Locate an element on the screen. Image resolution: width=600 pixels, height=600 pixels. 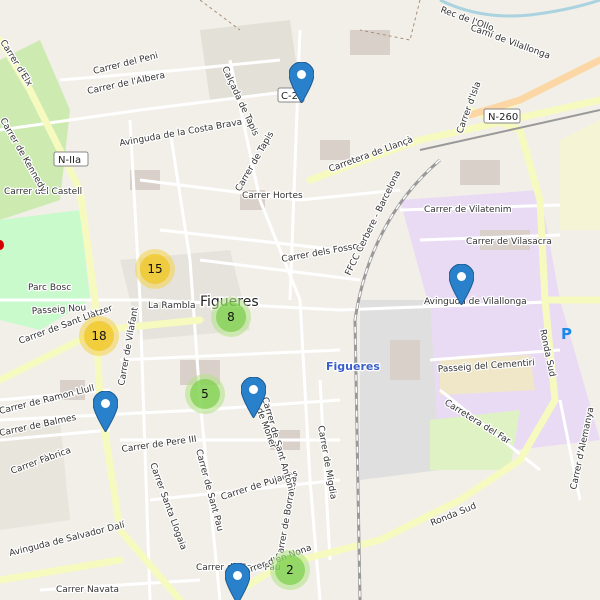
cluster-count: 15 is located at coordinates (155, 269).